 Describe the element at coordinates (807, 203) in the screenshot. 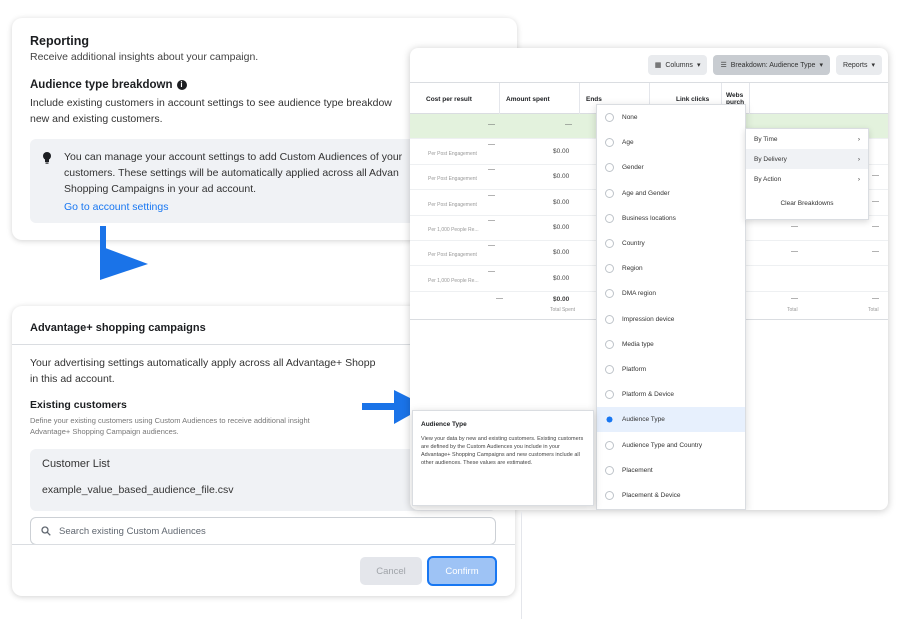

I see `clear-breakdowns-button: Clear Breakdowns` at that location.